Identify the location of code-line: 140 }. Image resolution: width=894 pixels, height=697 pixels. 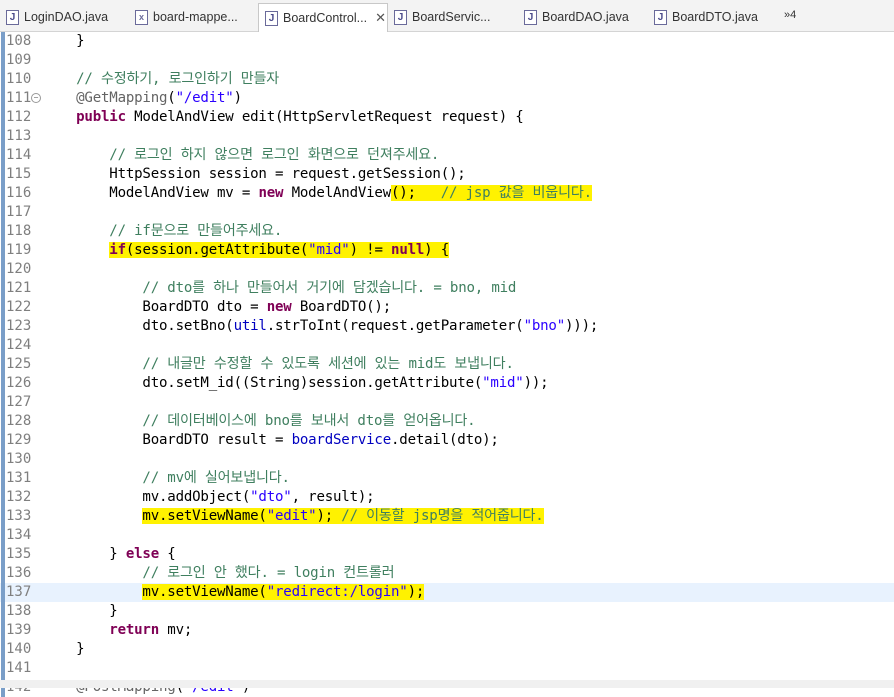
(447, 649).